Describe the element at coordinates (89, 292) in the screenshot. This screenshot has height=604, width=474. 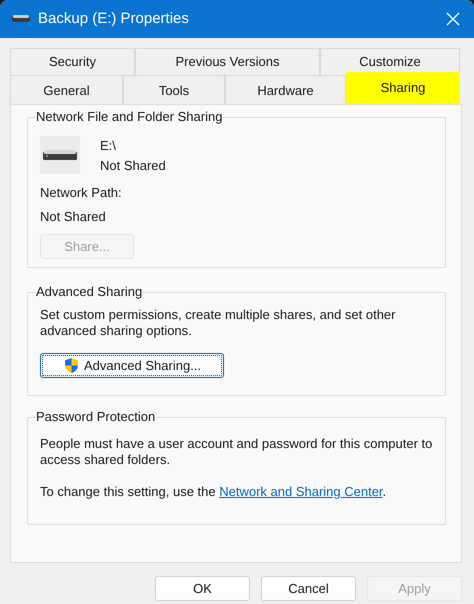
I see `group-title: Advanced Sharing` at that location.